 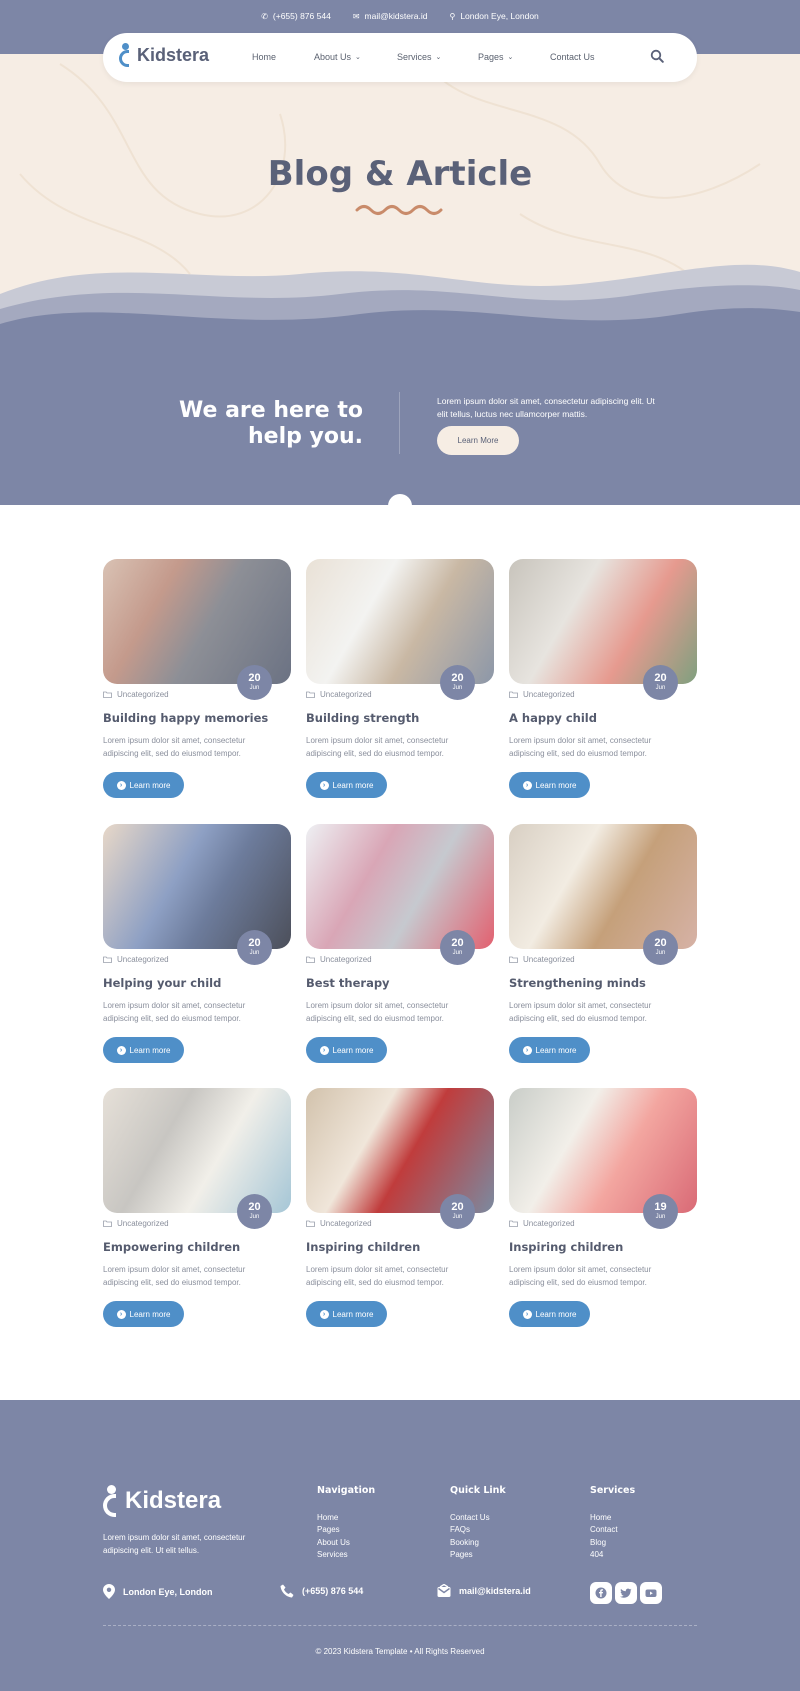 I want to click on blog-card-title: Helping your child, so click(x=162, y=983).